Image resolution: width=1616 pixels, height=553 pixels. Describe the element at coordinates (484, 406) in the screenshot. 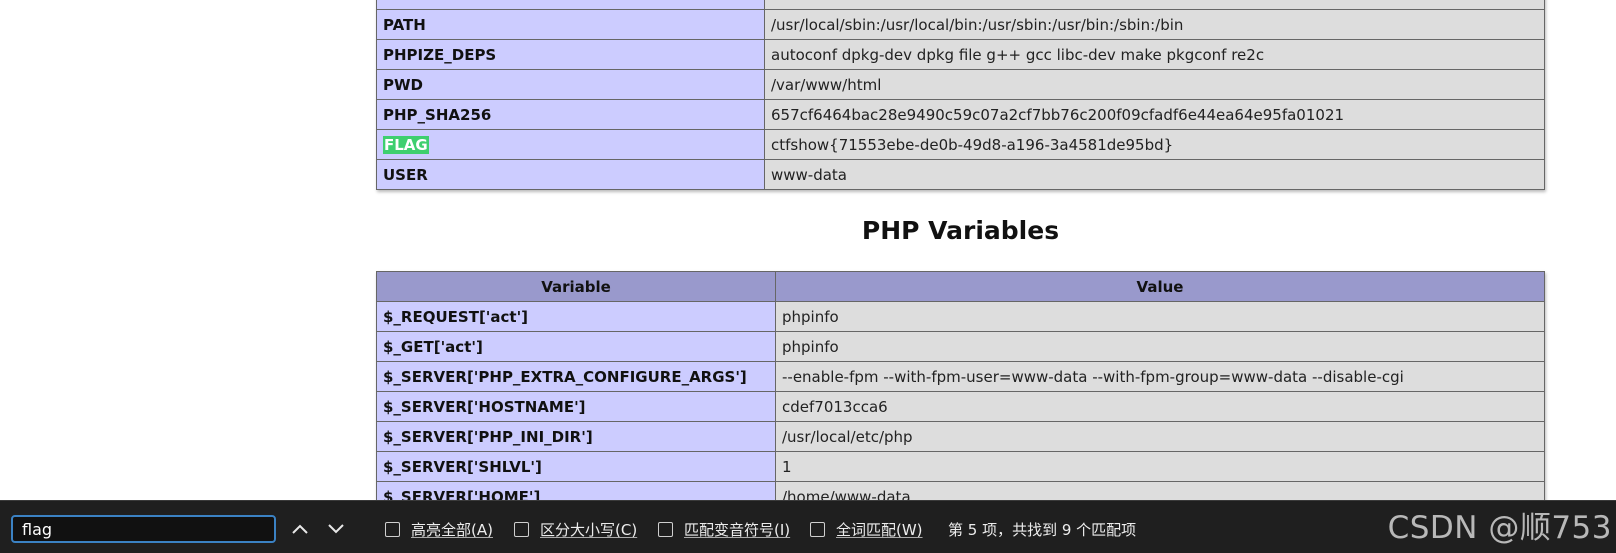

I see `row-name: $_SERVER['HOSTNAME']` at that location.